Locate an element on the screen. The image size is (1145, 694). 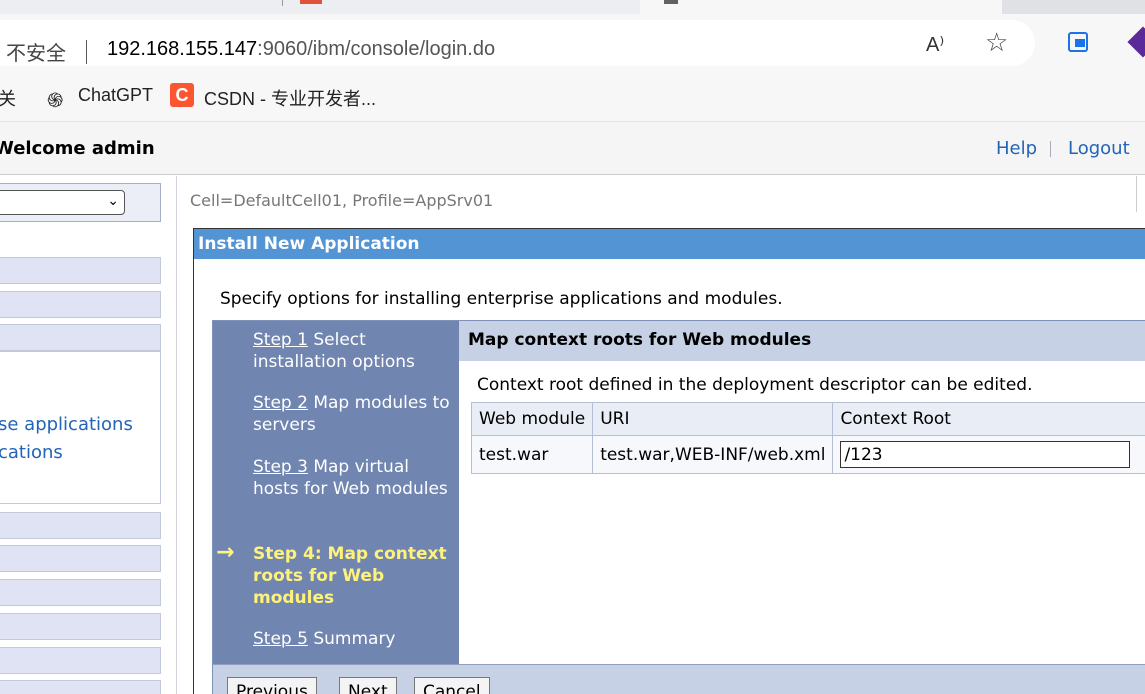
bookmark-item: 关 is located at coordinates (8, 98).